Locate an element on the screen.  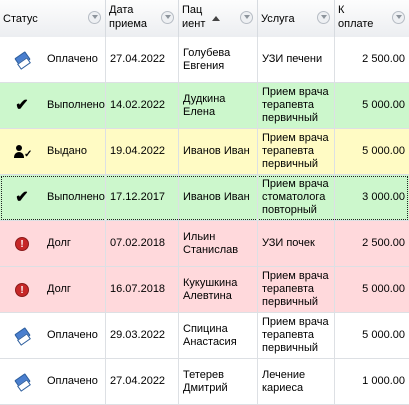
service-cell: УЗИ почек is located at coordinates (296, 243).